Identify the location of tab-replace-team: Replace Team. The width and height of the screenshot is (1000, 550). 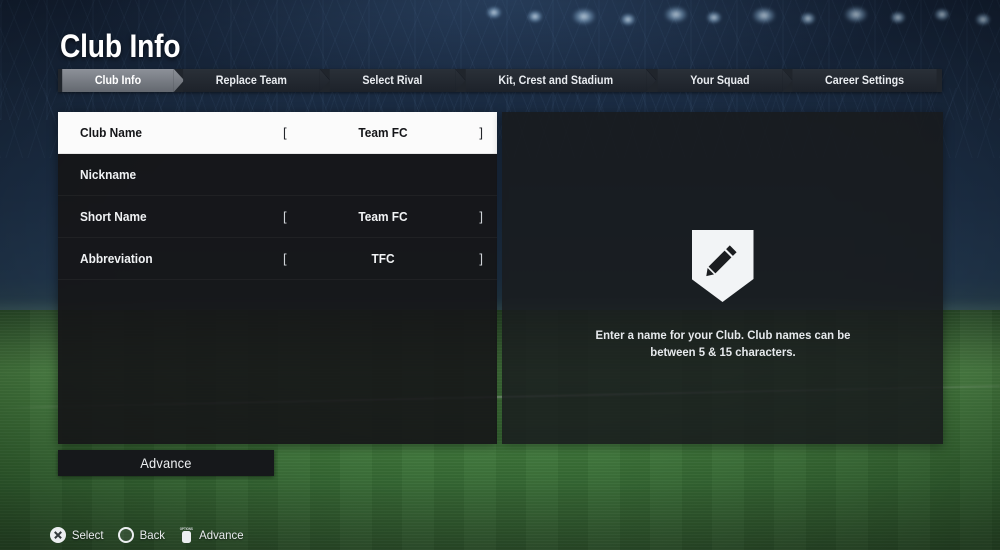
(256, 80).